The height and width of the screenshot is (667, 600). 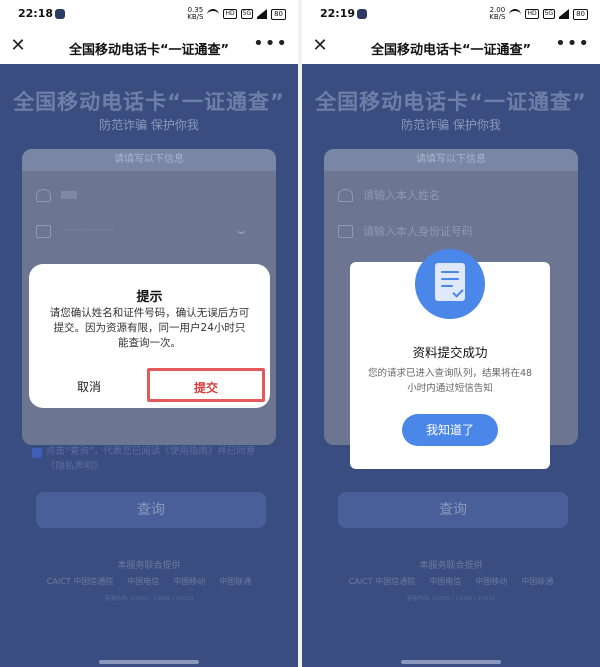 I want to click on success-dialog: 资料提交成功 您的请求已进入查询队列，结果将在48小时内通过短信告知 我知道了, so click(x=450, y=359).